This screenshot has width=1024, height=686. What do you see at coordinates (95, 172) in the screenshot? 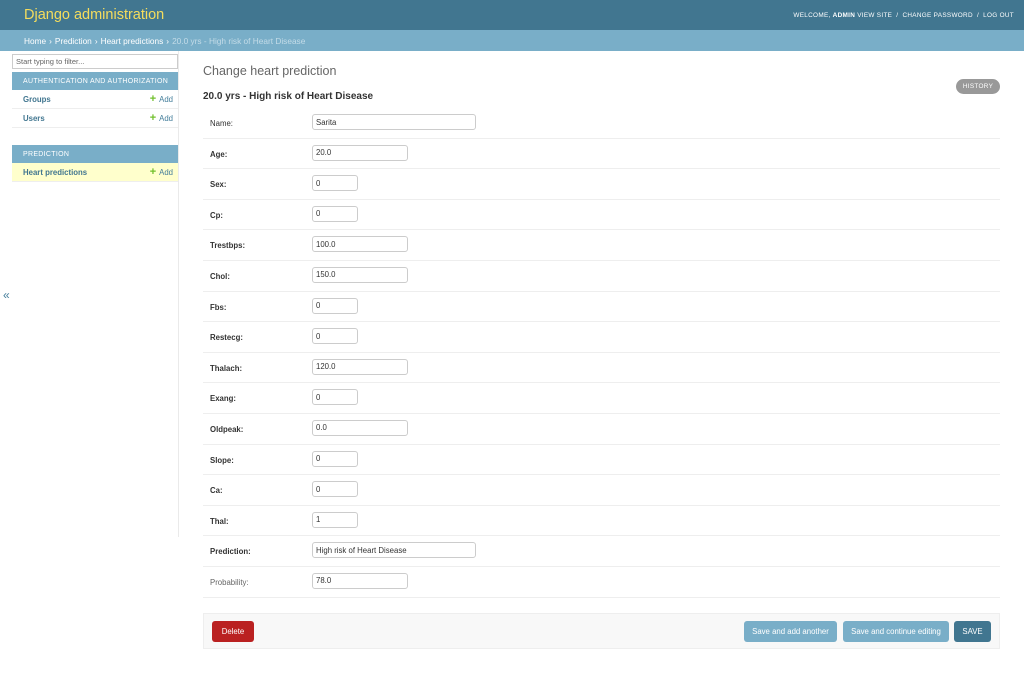
I see `sidebar-item-heart-predictions: Heart predictions + Add` at bounding box center [95, 172].